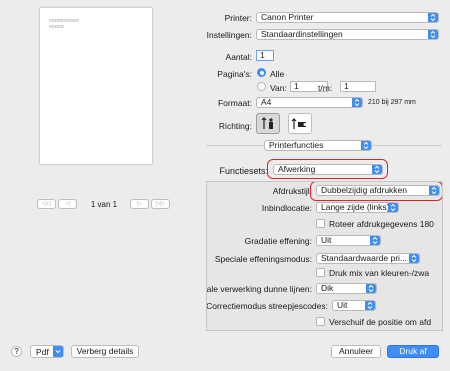 This screenshot has width=450, height=371. Describe the element at coordinates (292, 191) in the screenshot. I see `afdrukstijl-label: Afdrukstijl:` at that location.